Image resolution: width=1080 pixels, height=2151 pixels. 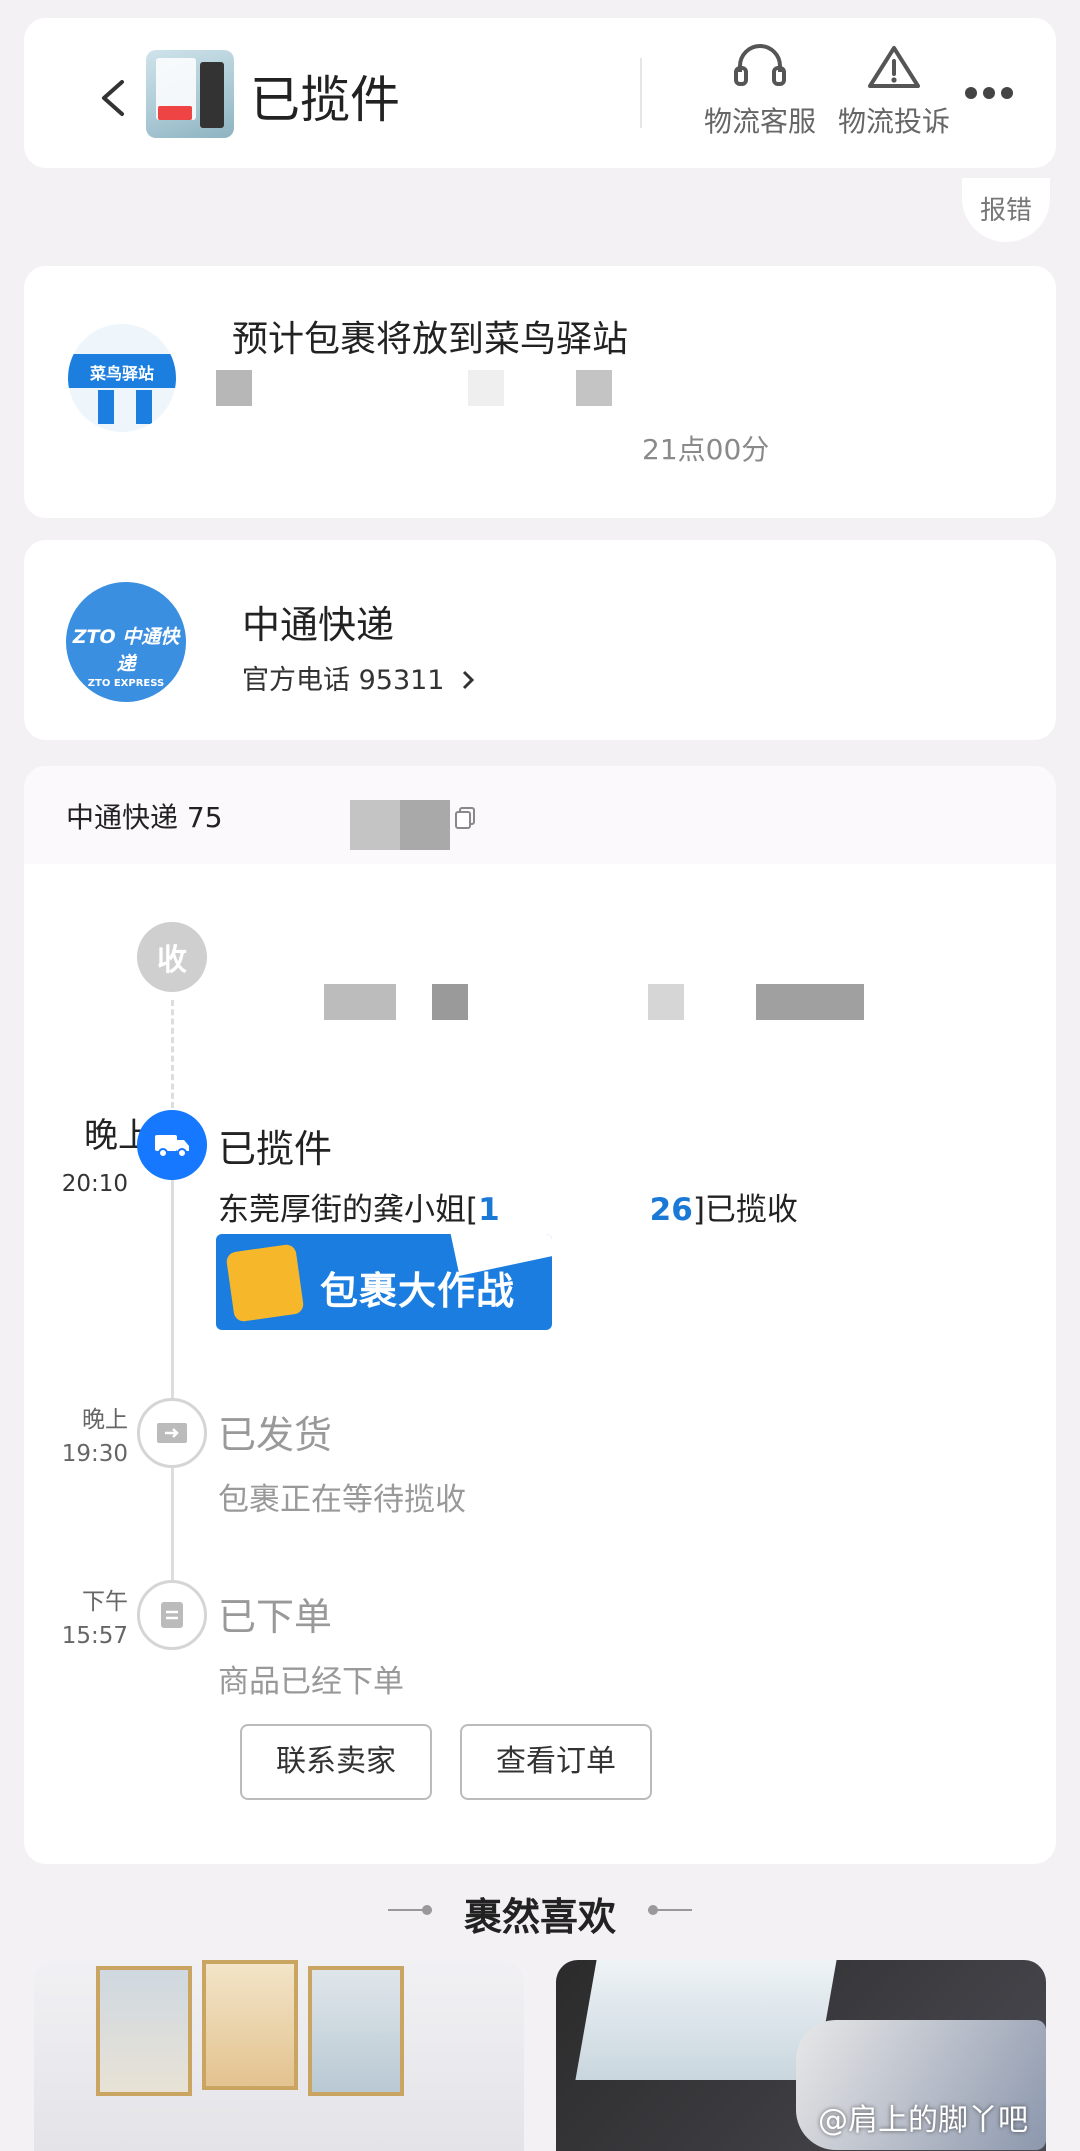 What do you see at coordinates (671, 1210) in the screenshot?
I see `courier-phone-end: 26` at bounding box center [671, 1210].